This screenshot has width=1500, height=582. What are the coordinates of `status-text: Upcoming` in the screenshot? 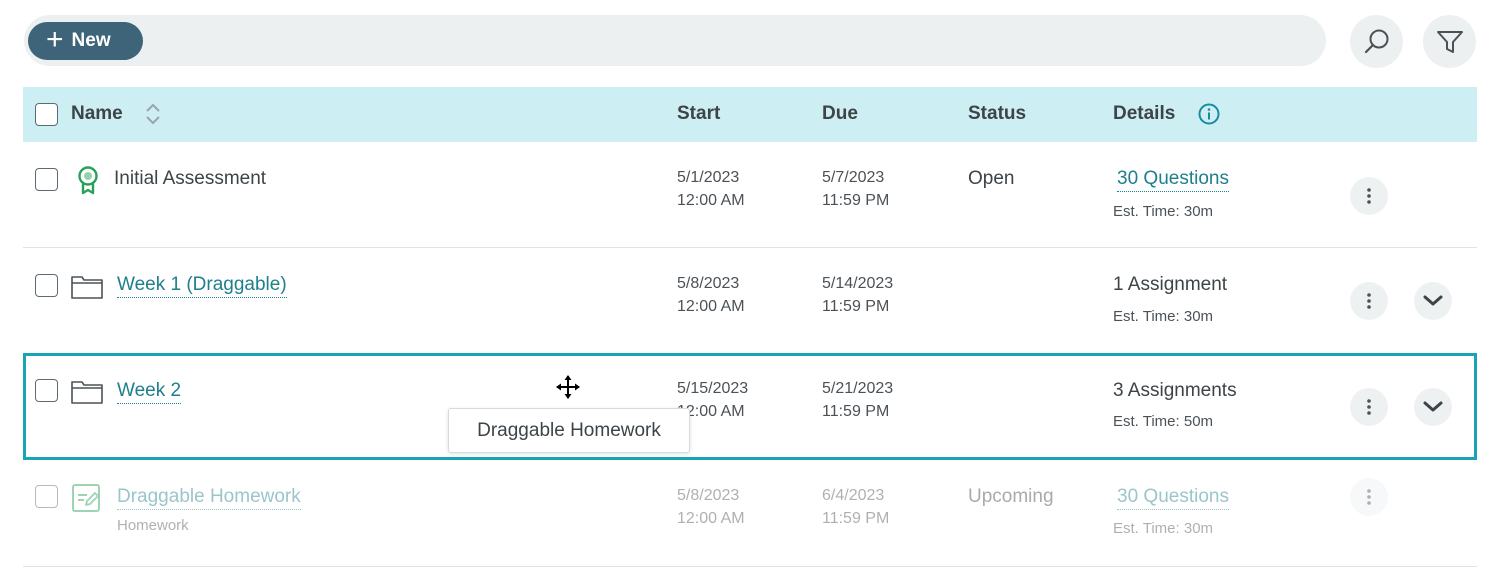 It's located at (1011, 496).